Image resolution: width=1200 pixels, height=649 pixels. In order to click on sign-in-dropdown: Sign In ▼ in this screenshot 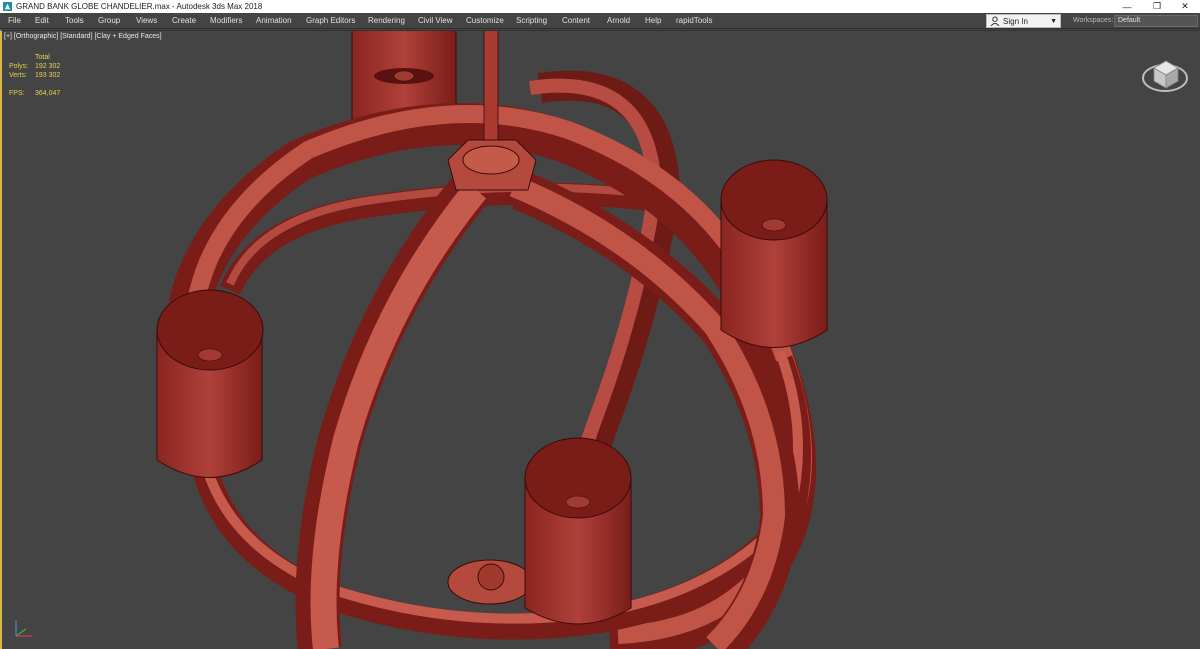, I will do `click(1023, 21)`.